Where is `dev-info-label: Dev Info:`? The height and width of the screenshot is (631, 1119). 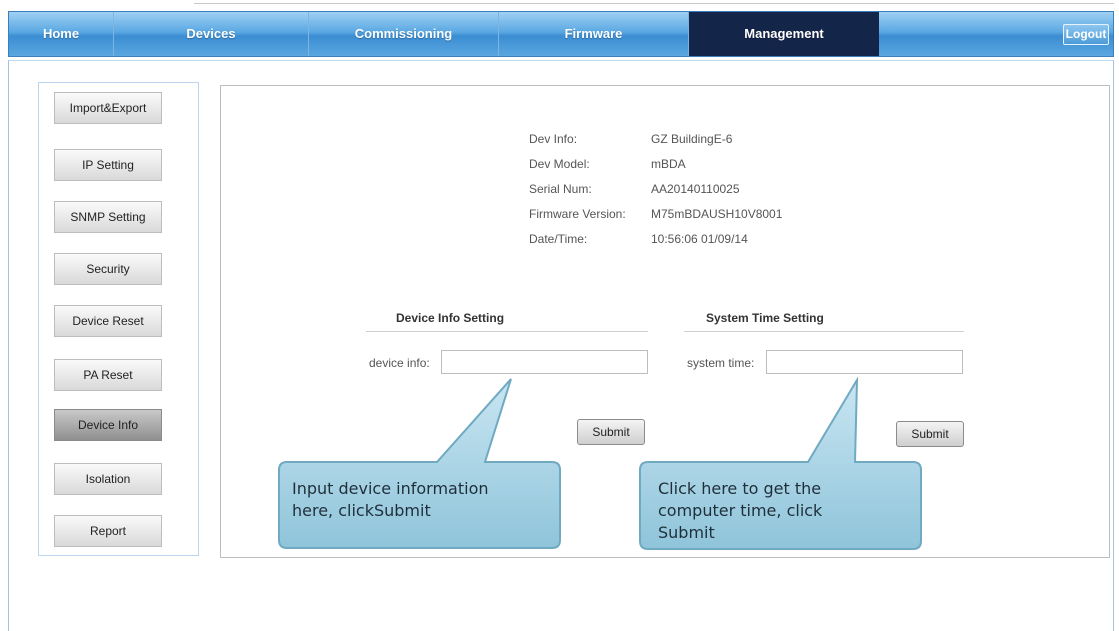
dev-info-label: Dev Info: is located at coordinates (553, 139).